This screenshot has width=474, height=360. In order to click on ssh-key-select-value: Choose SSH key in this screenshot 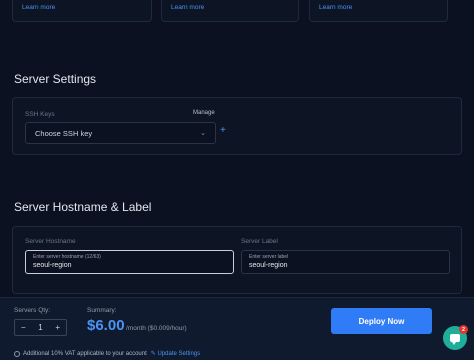, I will do `click(64, 133)`.